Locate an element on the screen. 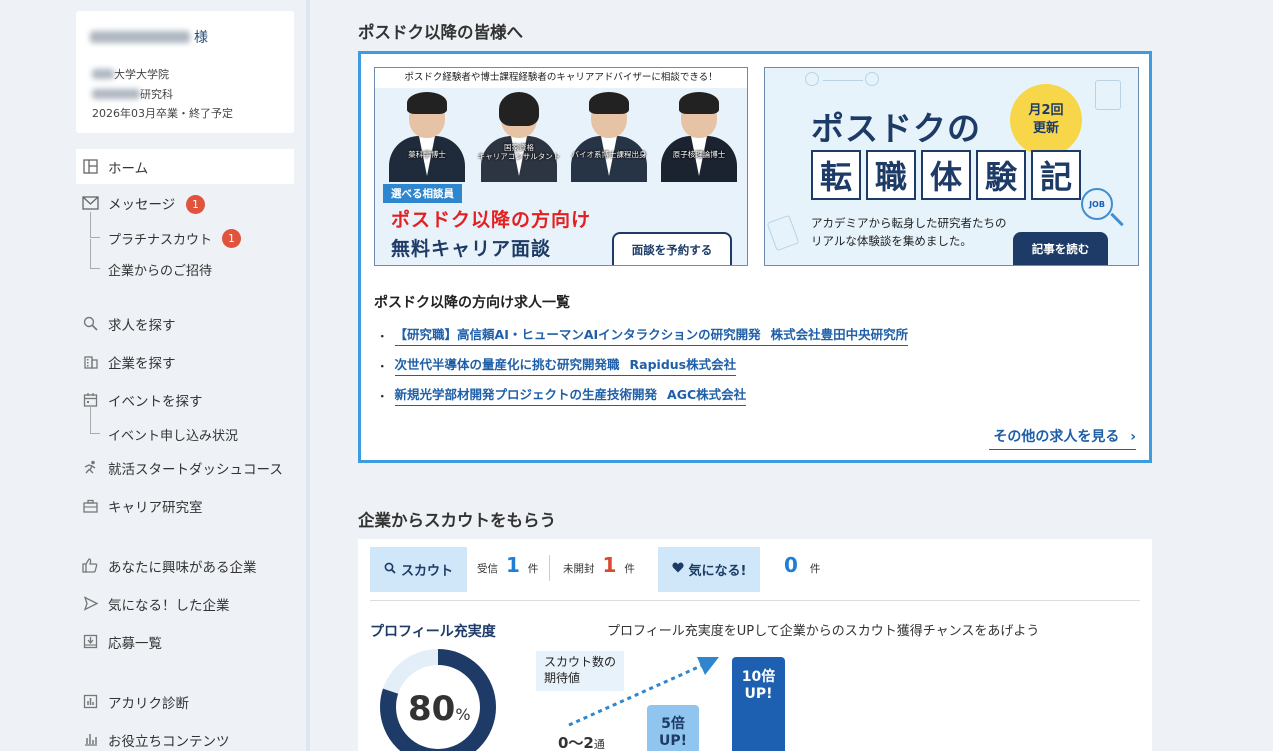  nav-startdash: 就活スタートダッシュコース is located at coordinates (185, 467).